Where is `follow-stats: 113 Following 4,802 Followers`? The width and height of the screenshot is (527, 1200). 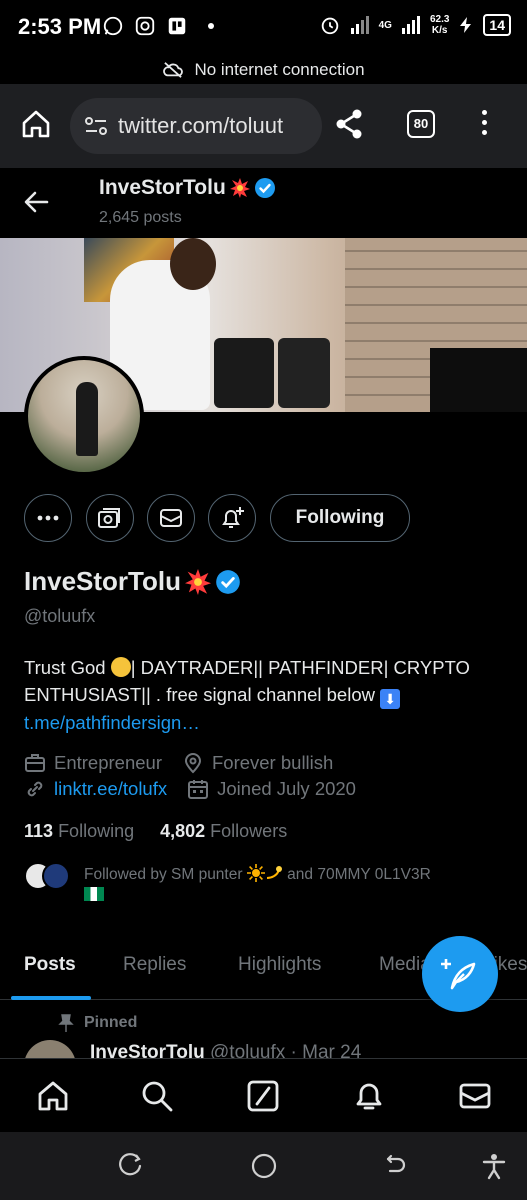
follow-stats: 113 Following 4,802 Followers is located at coordinates (155, 831).